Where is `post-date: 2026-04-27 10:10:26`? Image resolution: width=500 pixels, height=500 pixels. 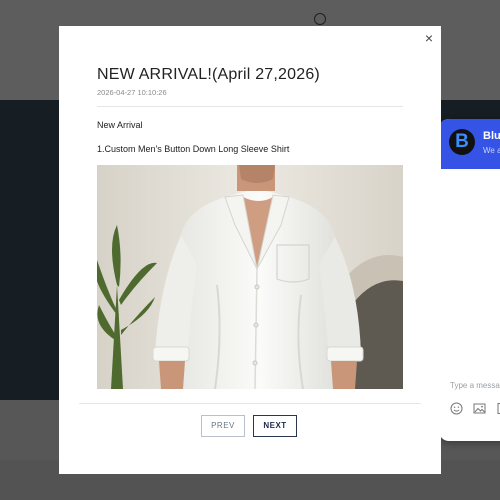
post-date: 2026-04-27 10:10:26 is located at coordinates (132, 92).